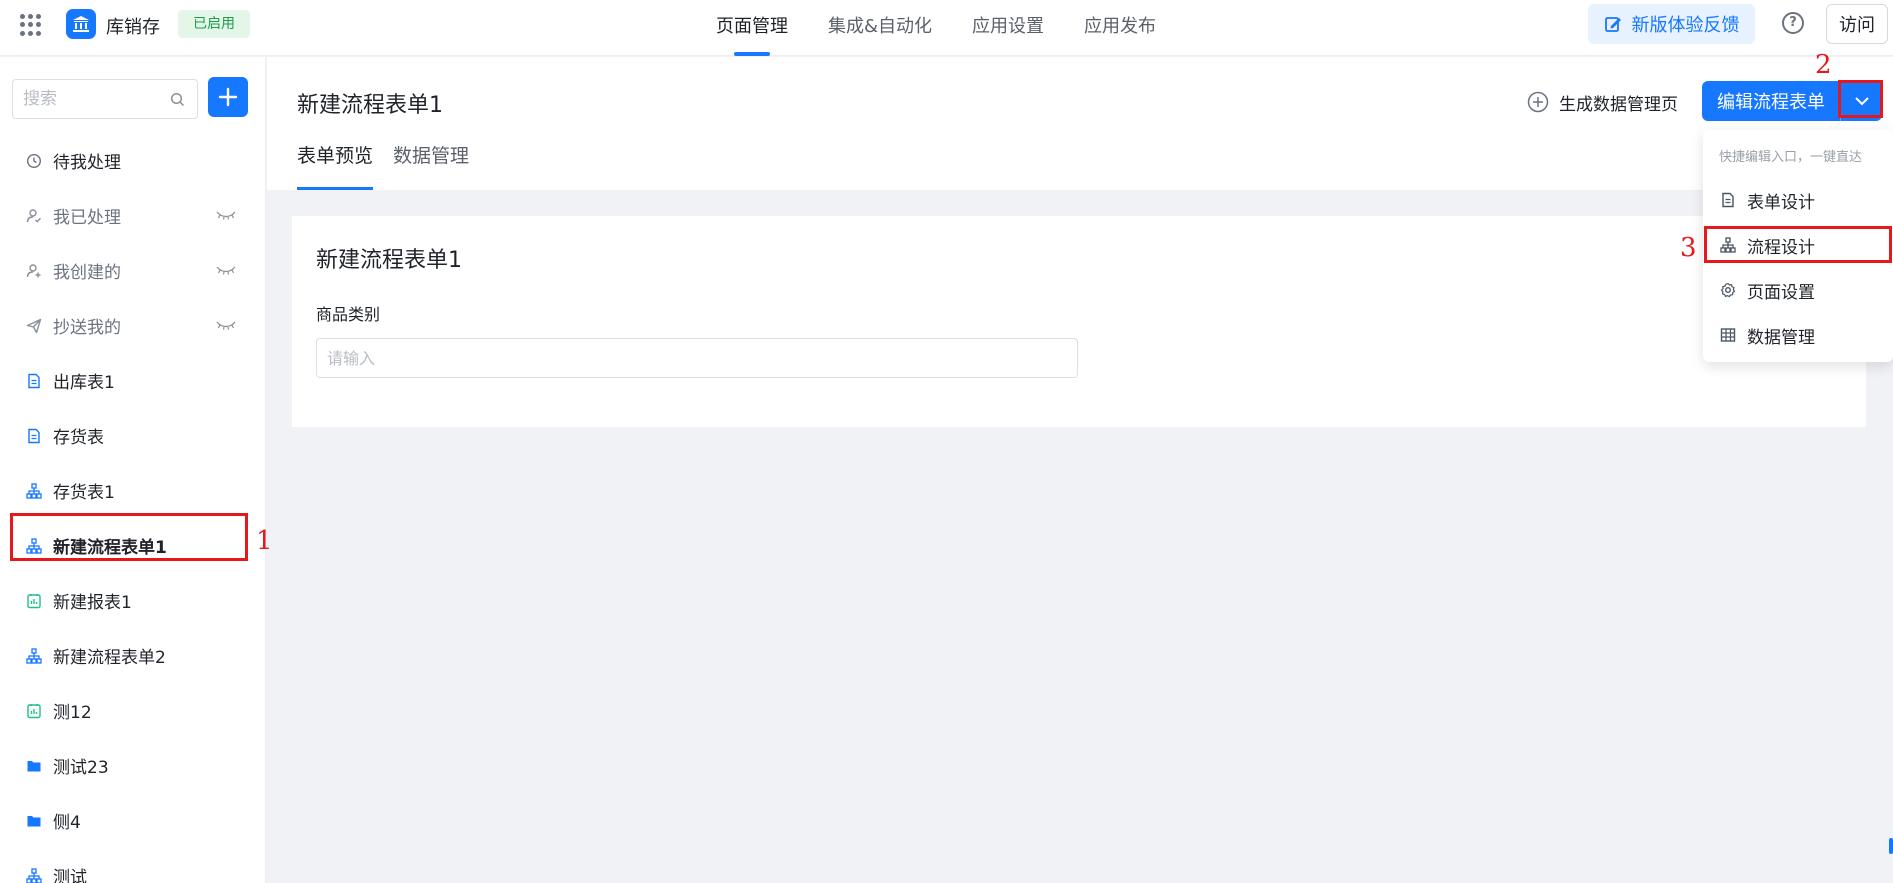  I want to click on annotation-number-1: 1, so click(264, 541).